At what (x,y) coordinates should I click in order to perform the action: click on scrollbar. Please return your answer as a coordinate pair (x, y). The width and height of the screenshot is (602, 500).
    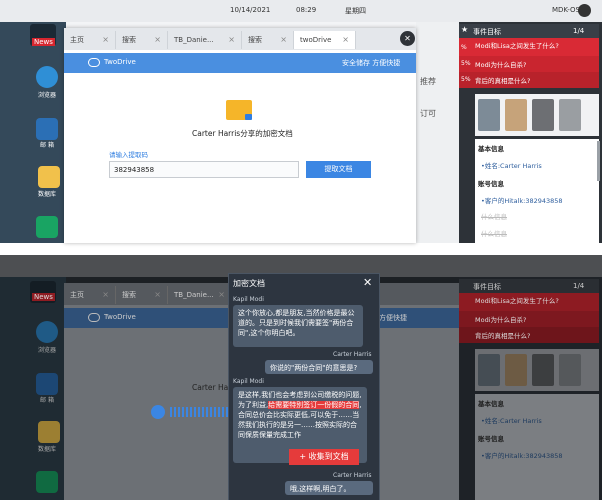
    Looking at the image, I should click on (598, 161).